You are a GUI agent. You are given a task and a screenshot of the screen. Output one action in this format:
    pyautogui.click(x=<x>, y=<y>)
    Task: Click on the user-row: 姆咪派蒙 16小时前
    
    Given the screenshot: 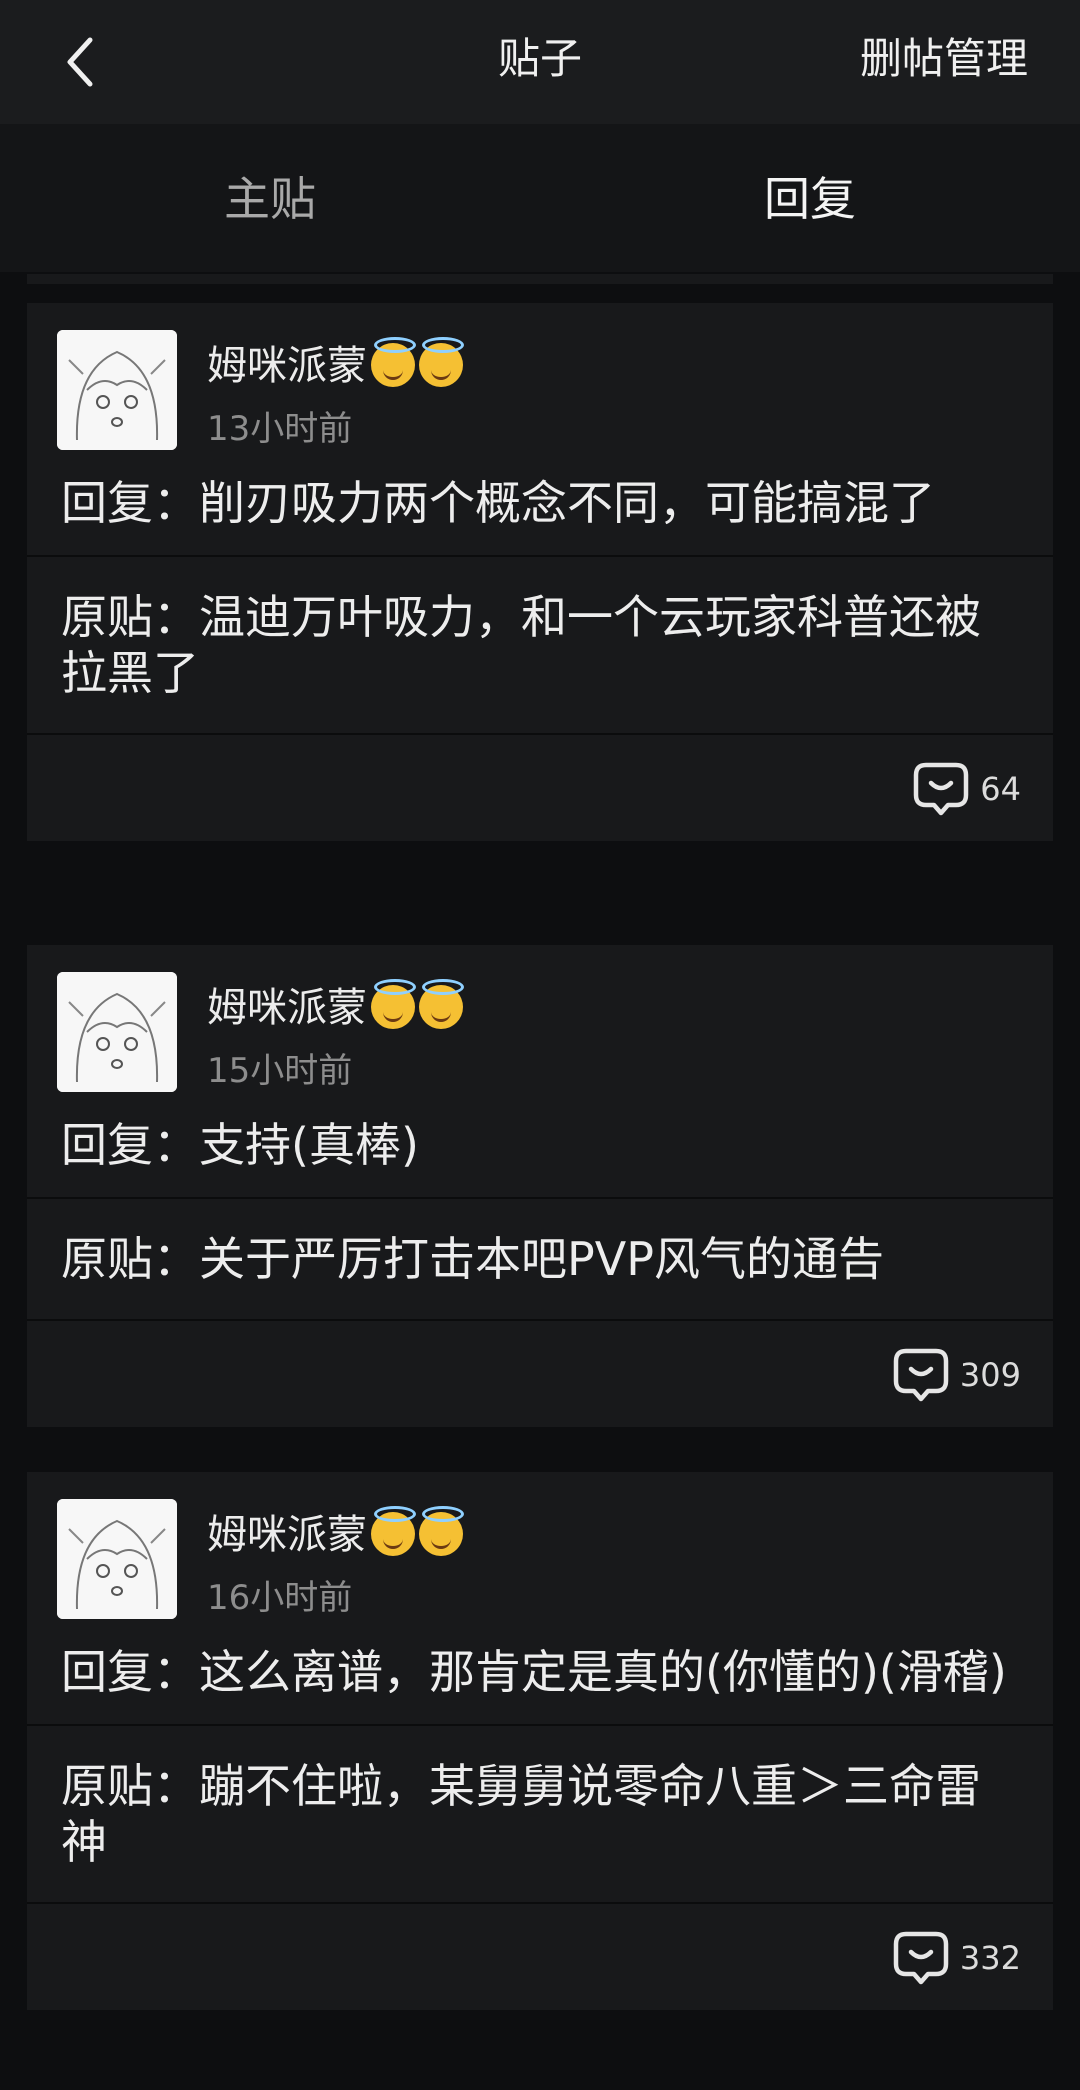 What is the action you would take?
    pyautogui.click(x=540, y=1552)
    